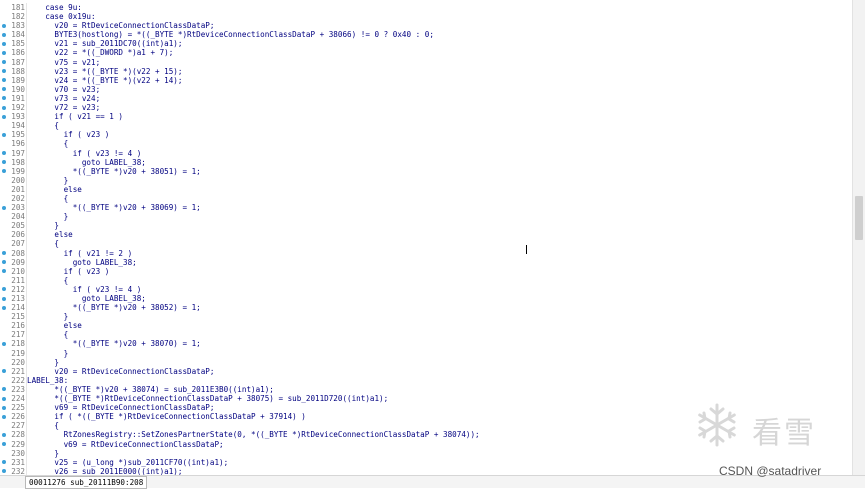 The height and width of the screenshot is (489, 865). I want to click on code-line: 192 v72 = v23;, so click(426, 107).